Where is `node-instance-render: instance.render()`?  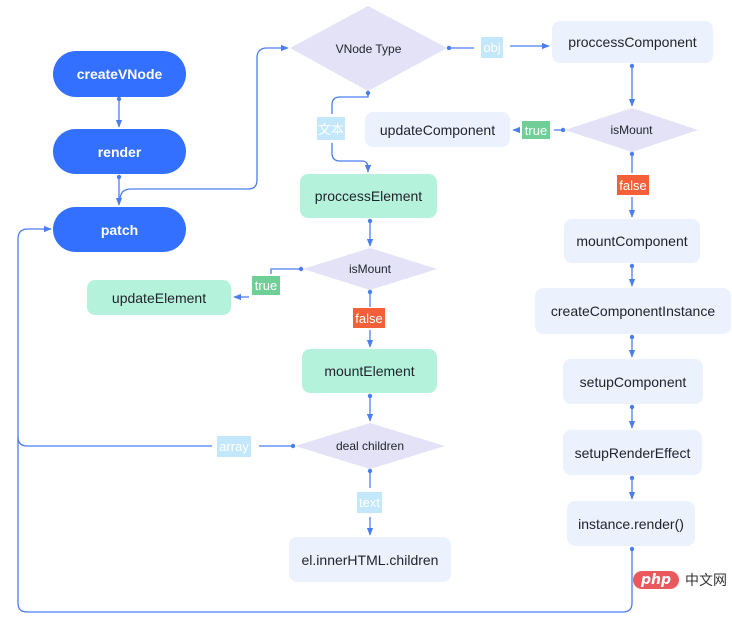 node-instance-render: instance.render() is located at coordinates (631, 523).